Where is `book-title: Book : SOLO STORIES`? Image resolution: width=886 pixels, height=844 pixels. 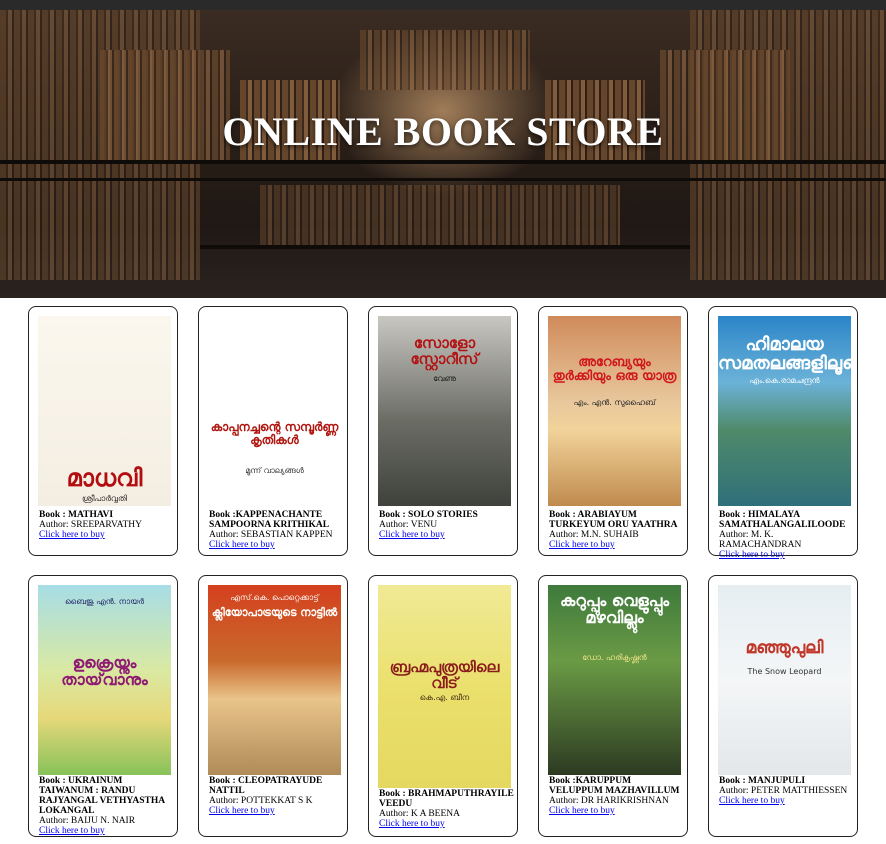 book-title: Book : SOLO STORIES is located at coordinates (428, 515).